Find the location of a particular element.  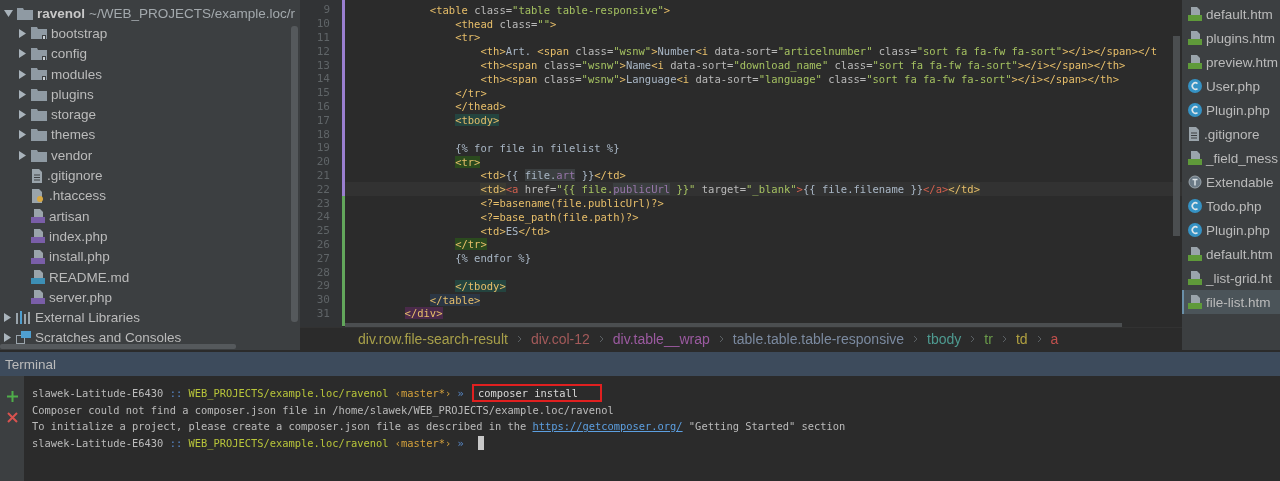

tree-item: External Libraries is located at coordinates (88, 318).